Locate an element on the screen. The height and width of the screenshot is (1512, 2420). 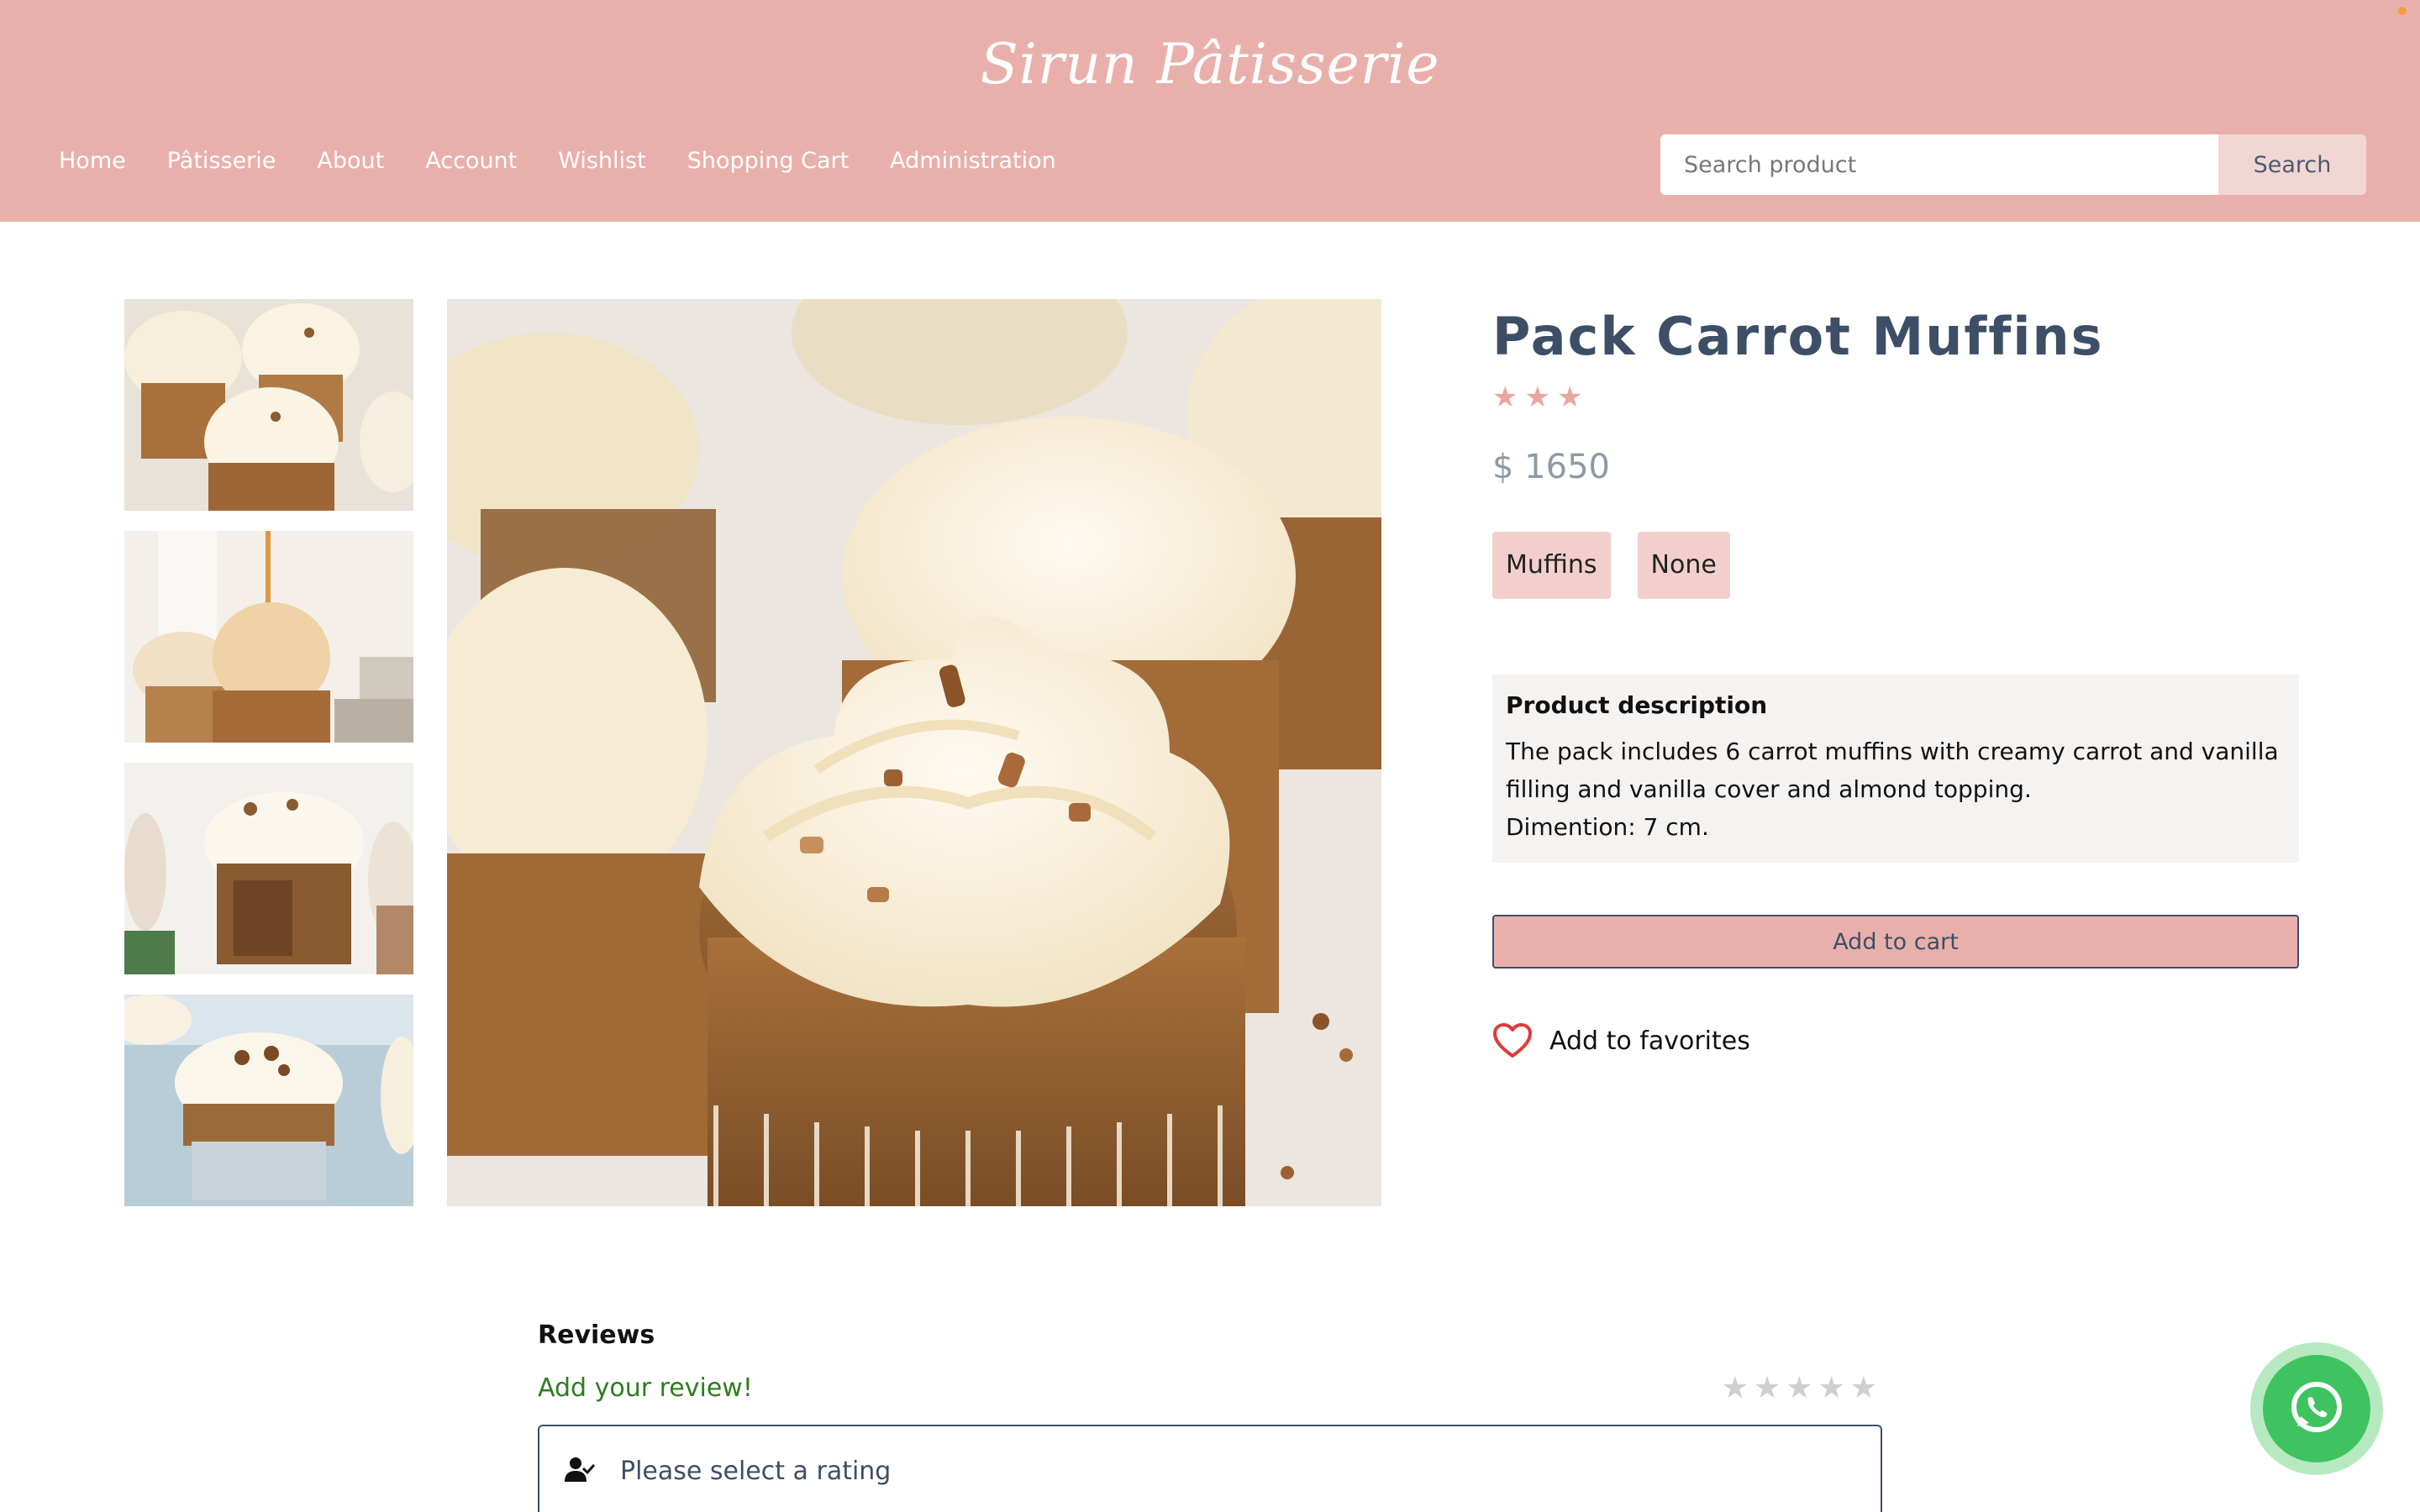
rating-selector: ★ ★ ★ ★ ★ is located at coordinates (1800, 1388).